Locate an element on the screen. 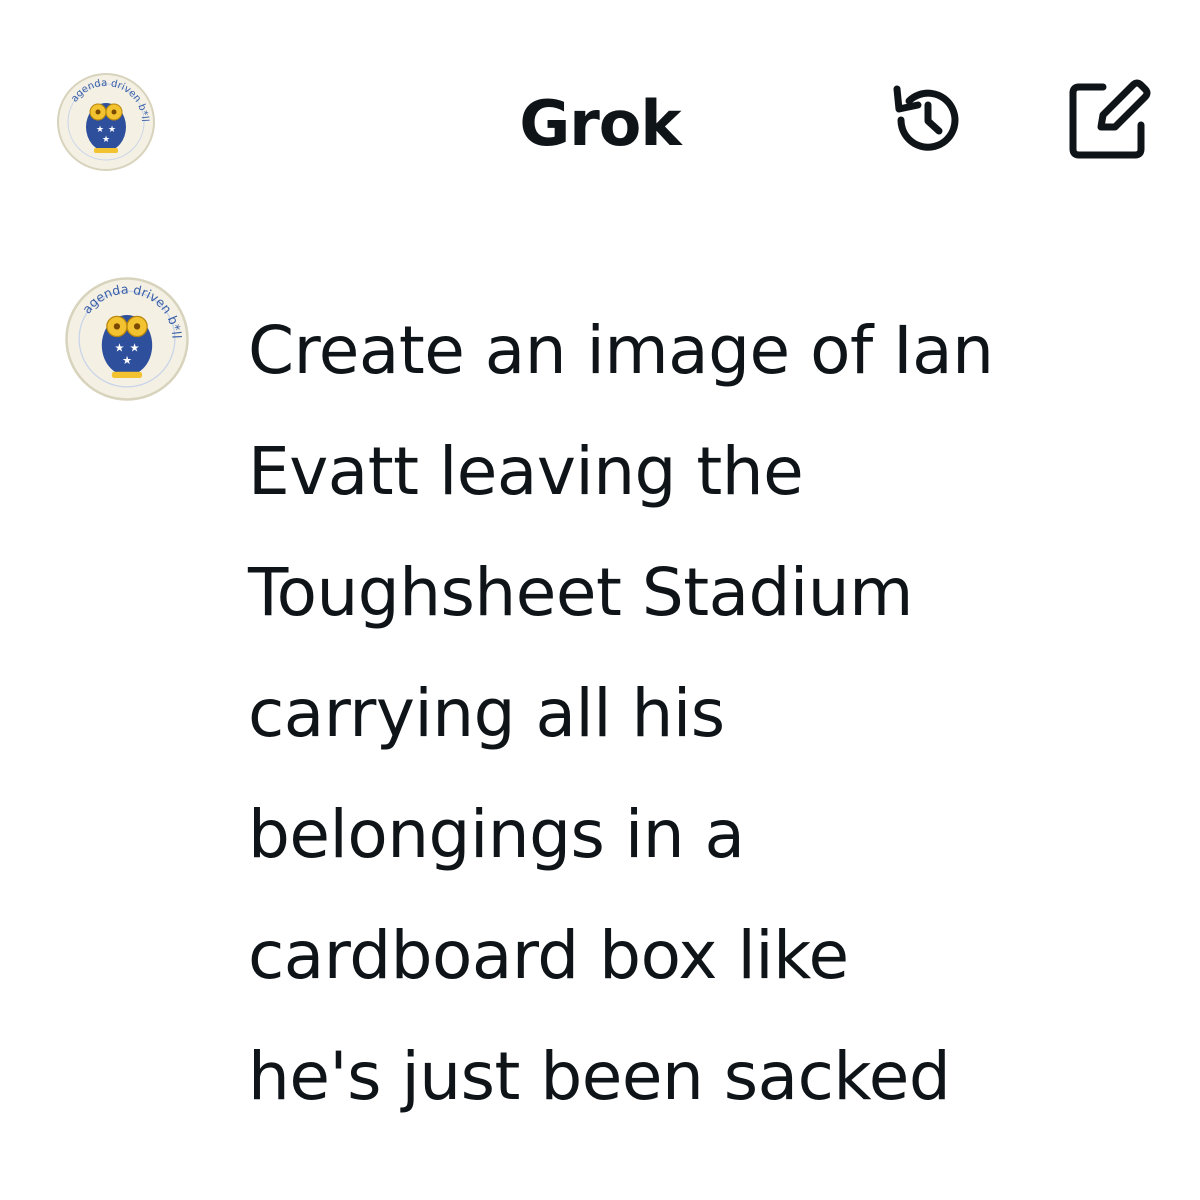 This screenshot has height=1200, width=1200. compose-button is located at coordinates (1108, 120).